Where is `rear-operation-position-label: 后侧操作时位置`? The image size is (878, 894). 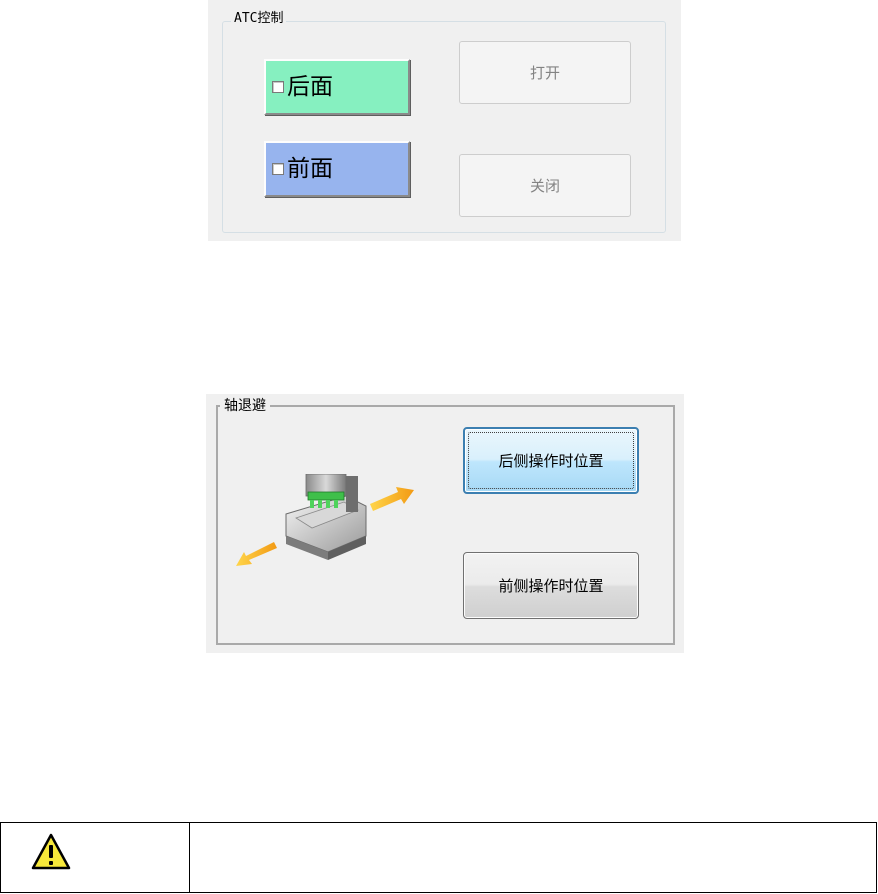 rear-operation-position-label: 后侧操作时位置 is located at coordinates (551, 461).